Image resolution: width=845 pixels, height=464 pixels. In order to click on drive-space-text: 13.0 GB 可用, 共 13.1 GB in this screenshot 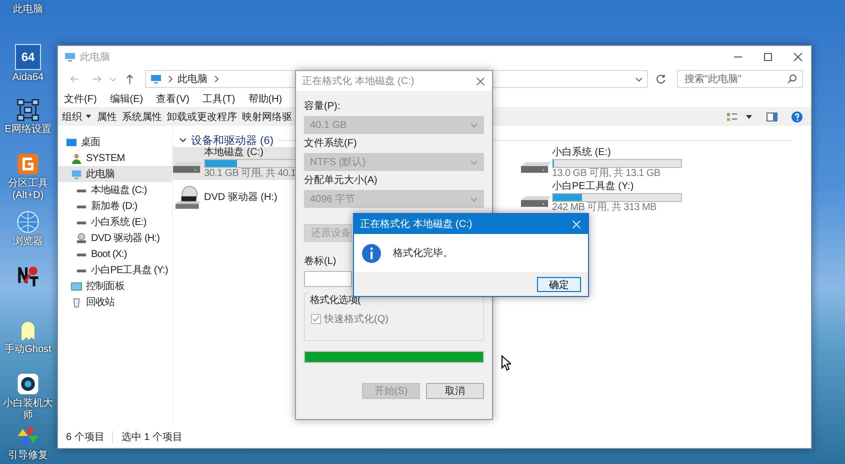, I will do `click(607, 174)`.